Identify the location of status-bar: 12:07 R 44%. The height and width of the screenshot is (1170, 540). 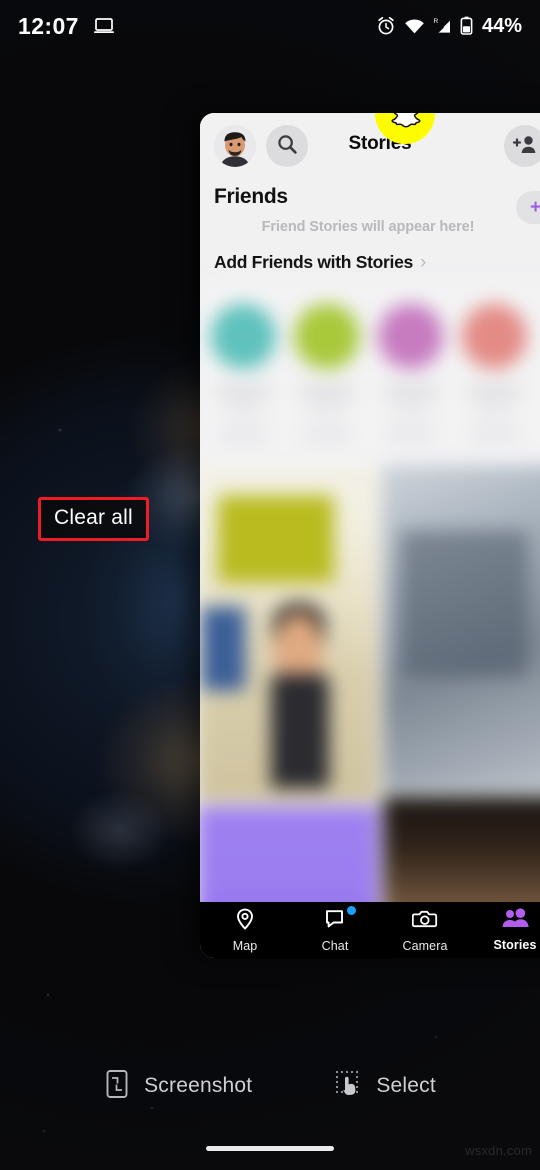
(270, 26).